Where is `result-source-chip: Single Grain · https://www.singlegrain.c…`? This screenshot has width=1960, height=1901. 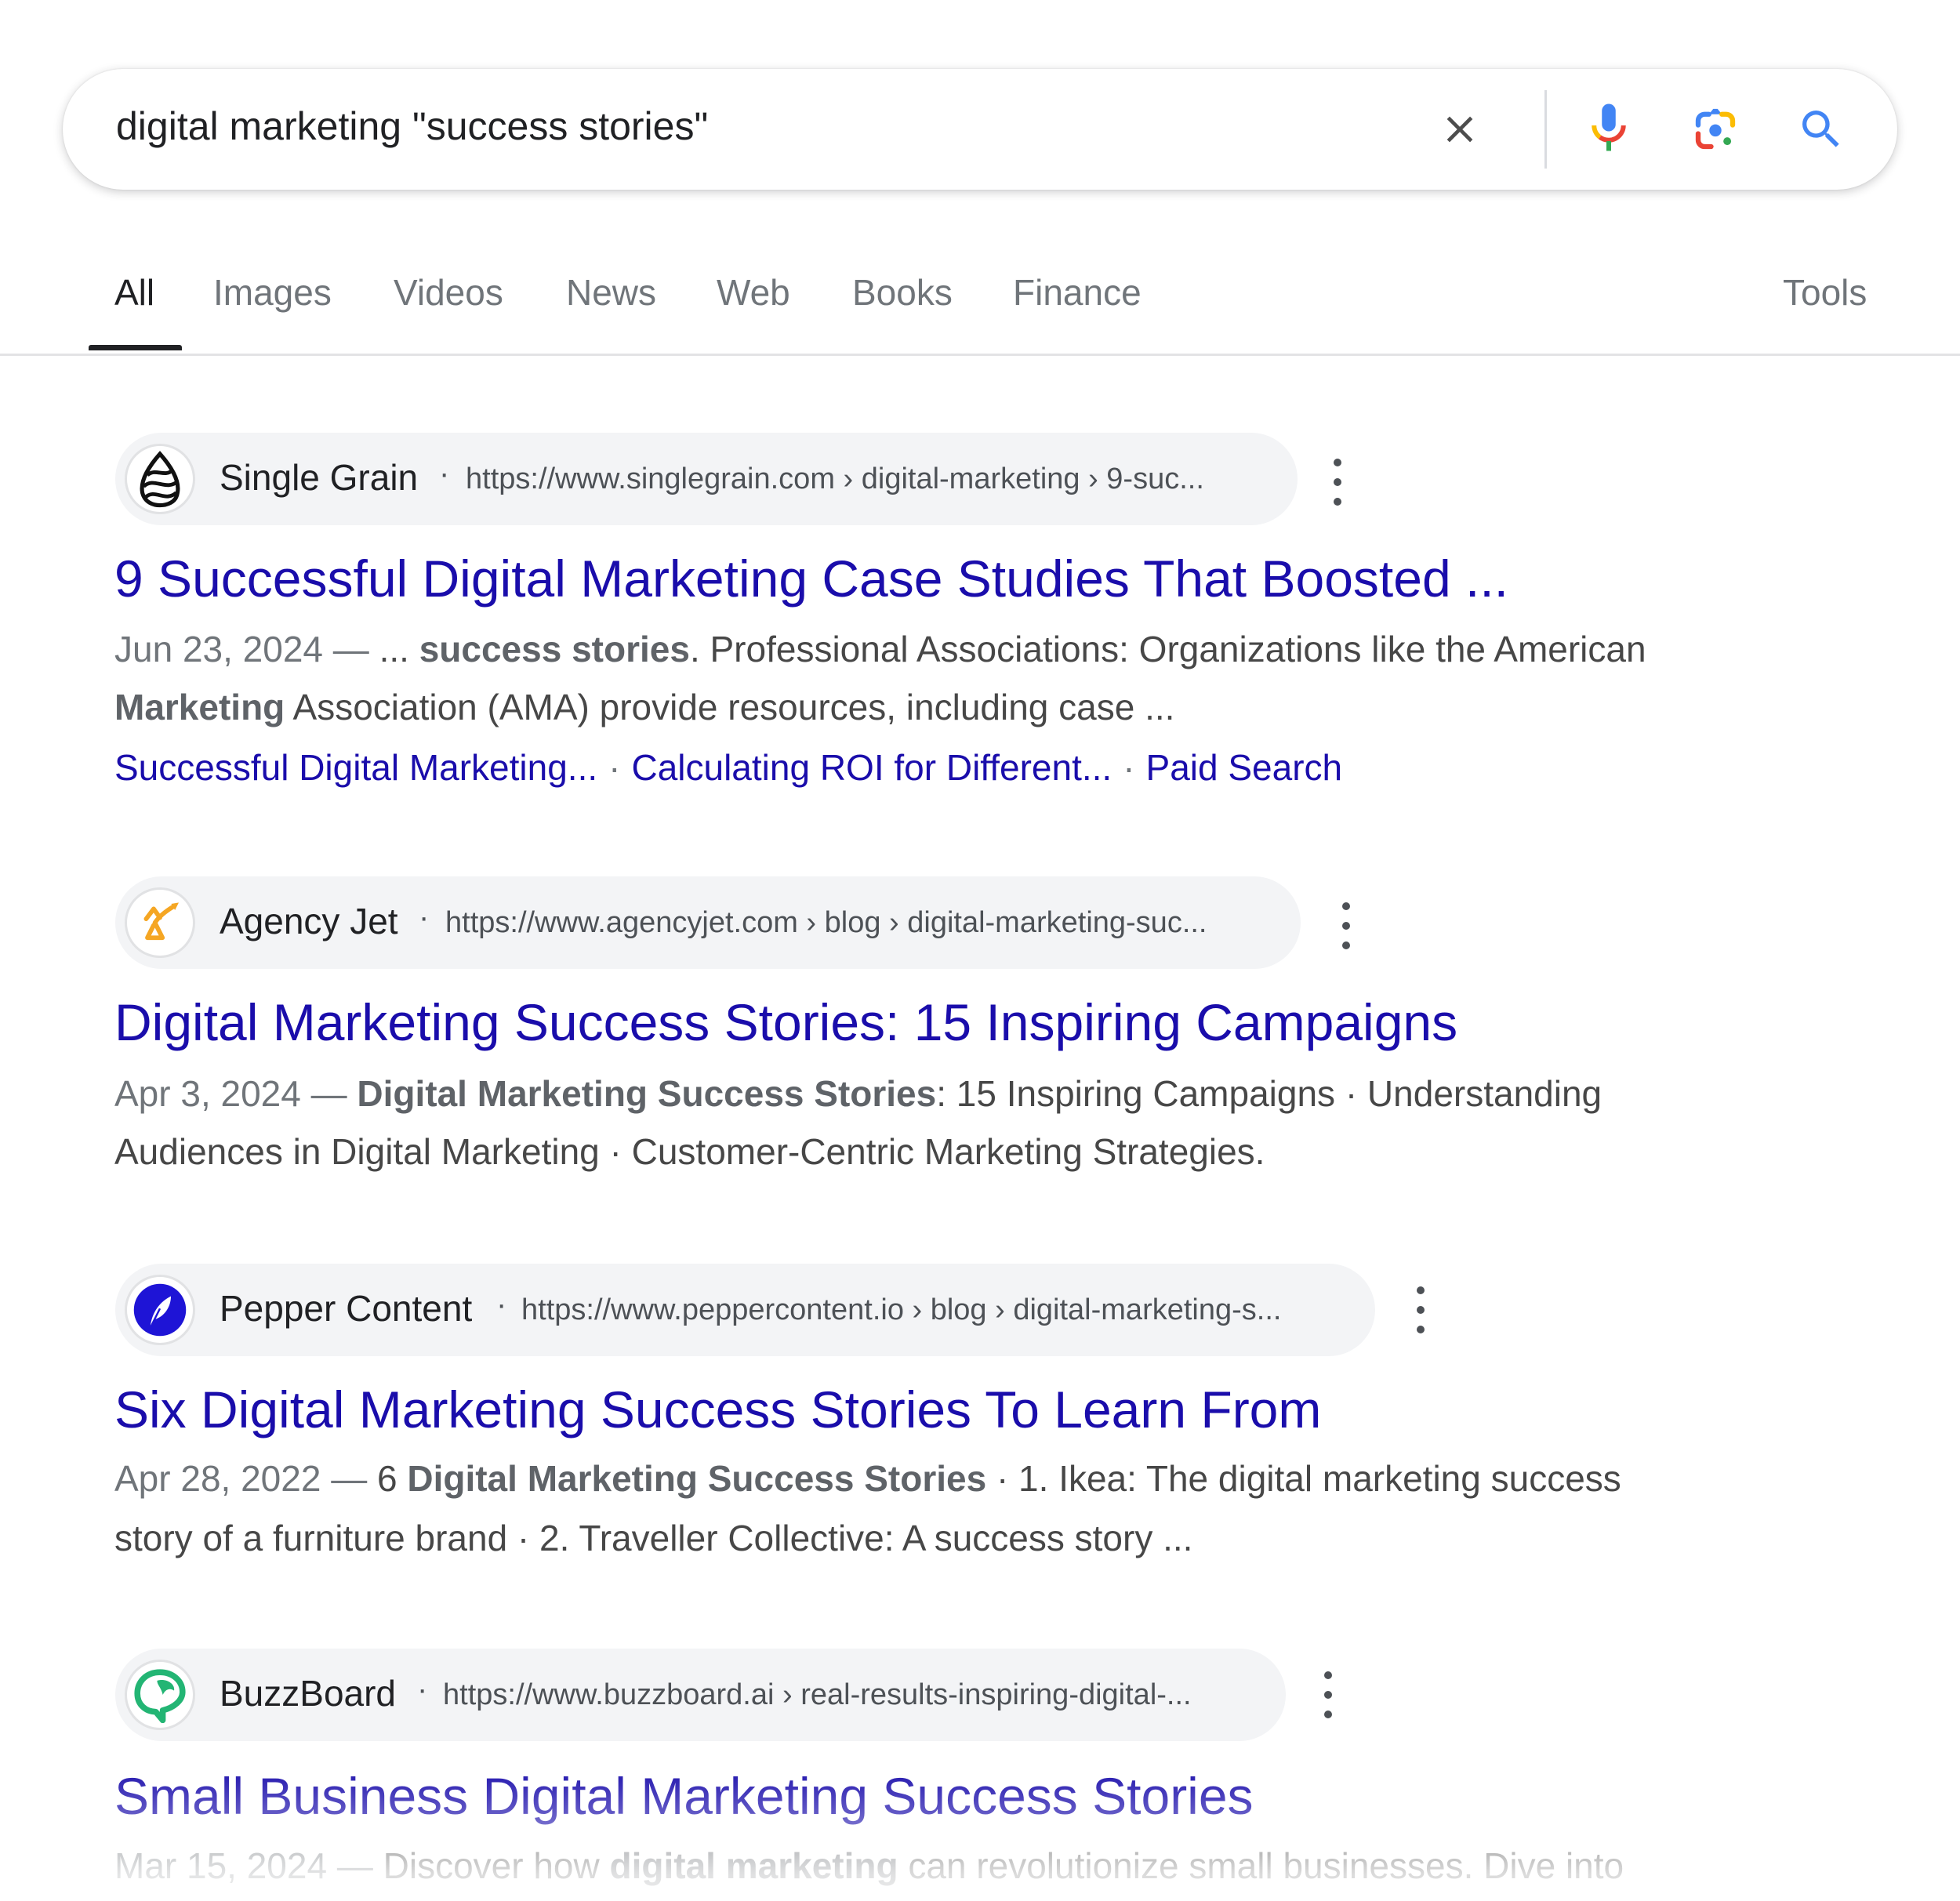 result-source-chip: Single Grain · https://www.singlegrain.c… is located at coordinates (706, 479).